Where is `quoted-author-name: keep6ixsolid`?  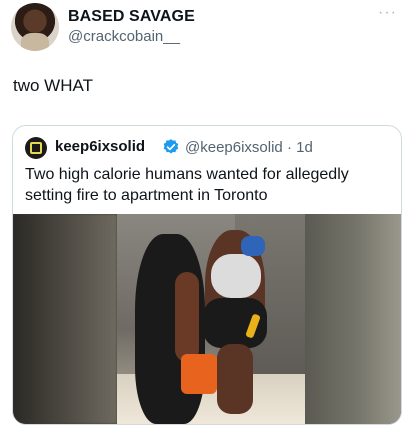
quoted-author-name: keep6ixsolid is located at coordinates (100, 146).